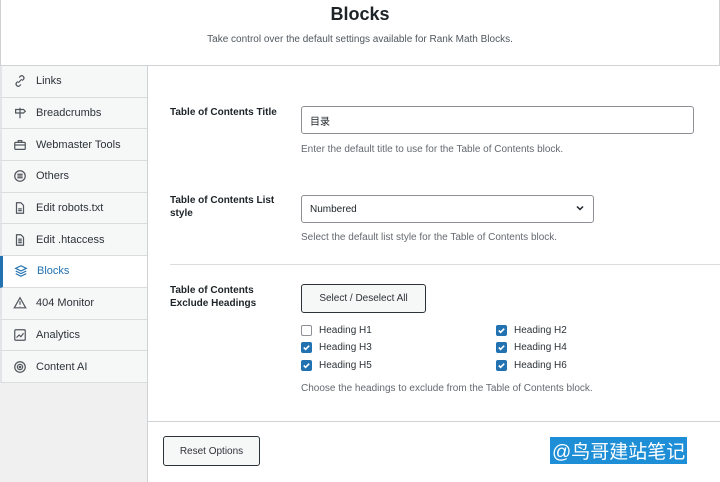 The height and width of the screenshot is (482, 720). Describe the element at coordinates (211, 451) in the screenshot. I see `reset-options-button: Reset Options` at that location.